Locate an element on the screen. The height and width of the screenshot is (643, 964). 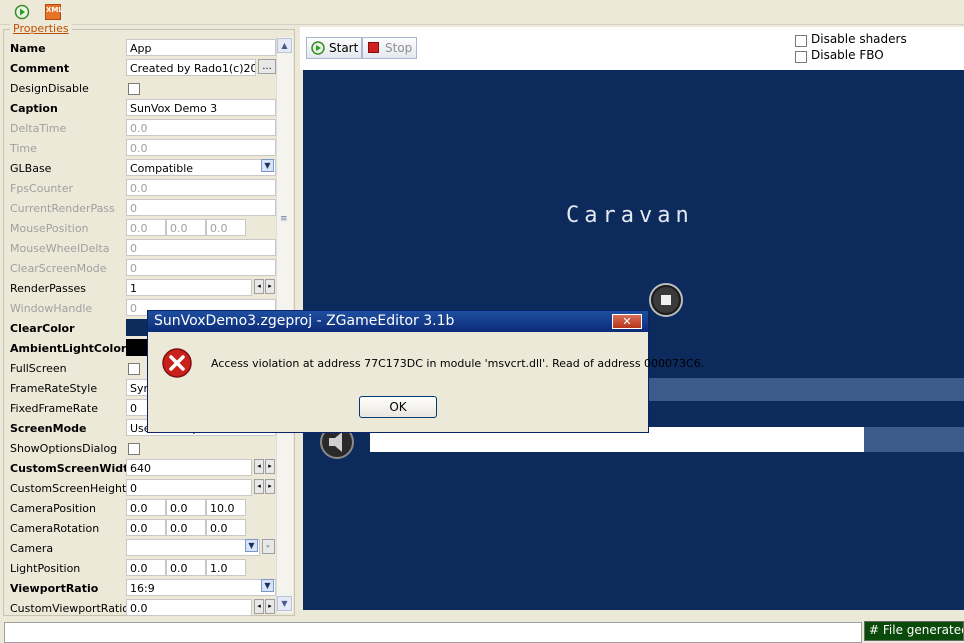
dialog-title: SunVoxDemo3.zgeproj - ZGameEditor 3.1b is located at coordinates (398, 321).